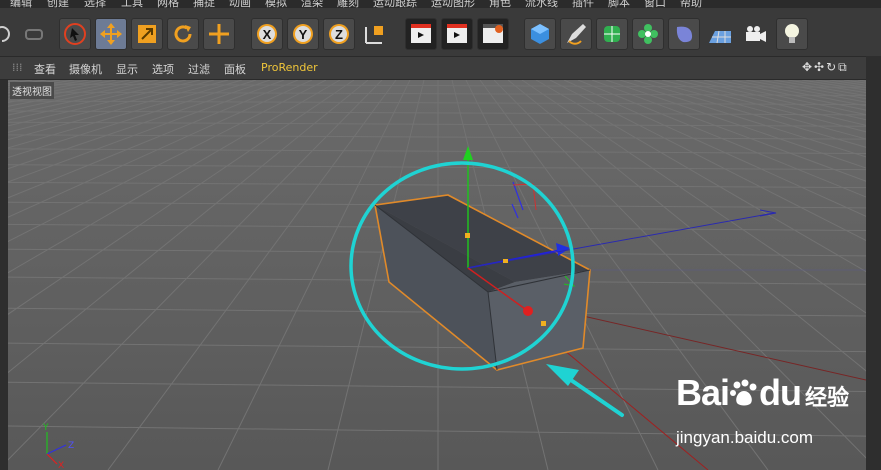 This screenshot has height=470, width=881. Describe the element at coordinates (619, 4) in the screenshot. I see `menu-script: 脚本` at that location.